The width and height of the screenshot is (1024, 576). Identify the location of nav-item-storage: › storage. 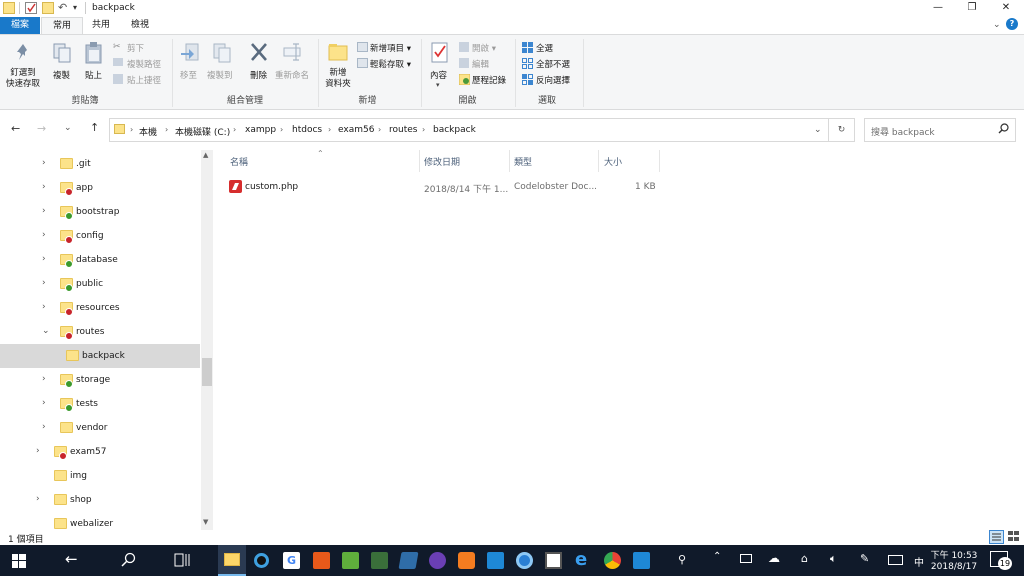
(100, 380).